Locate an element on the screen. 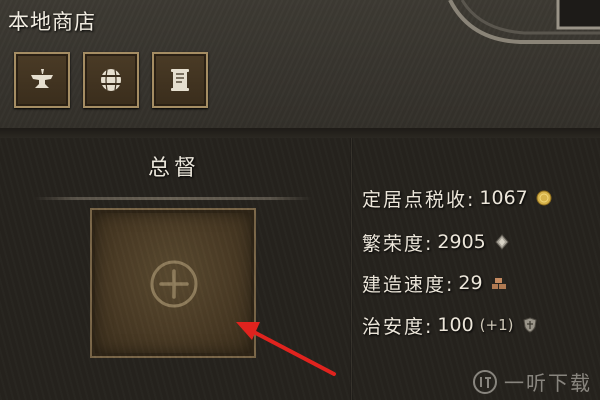  add-icon is located at coordinates (174, 284).